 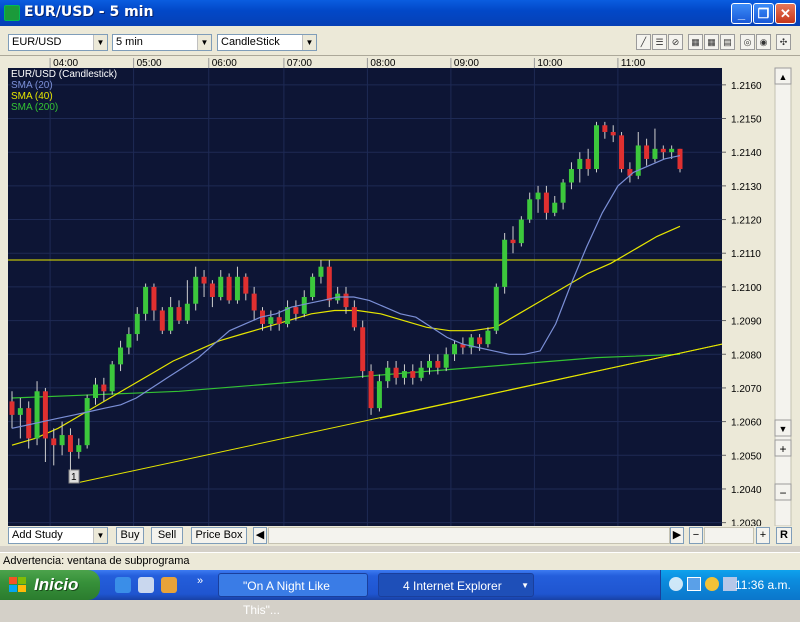 I want to click on settings-icon: ✣, so click(x=783, y=42).